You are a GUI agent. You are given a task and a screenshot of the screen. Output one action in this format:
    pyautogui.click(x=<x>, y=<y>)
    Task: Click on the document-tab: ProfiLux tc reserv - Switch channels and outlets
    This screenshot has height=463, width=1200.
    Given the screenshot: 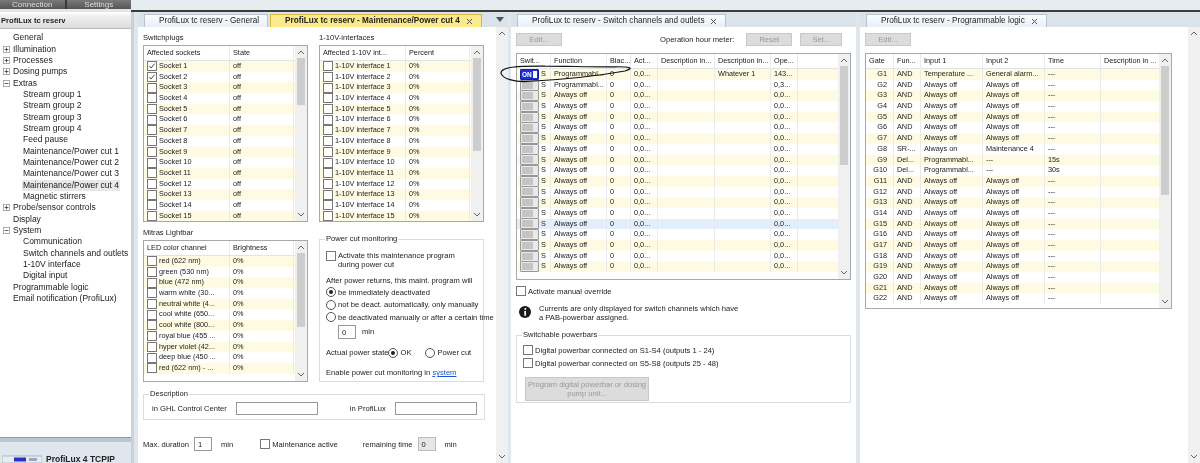 What is the action you would take?
    pyautogui.click(x=622, y=20)
    